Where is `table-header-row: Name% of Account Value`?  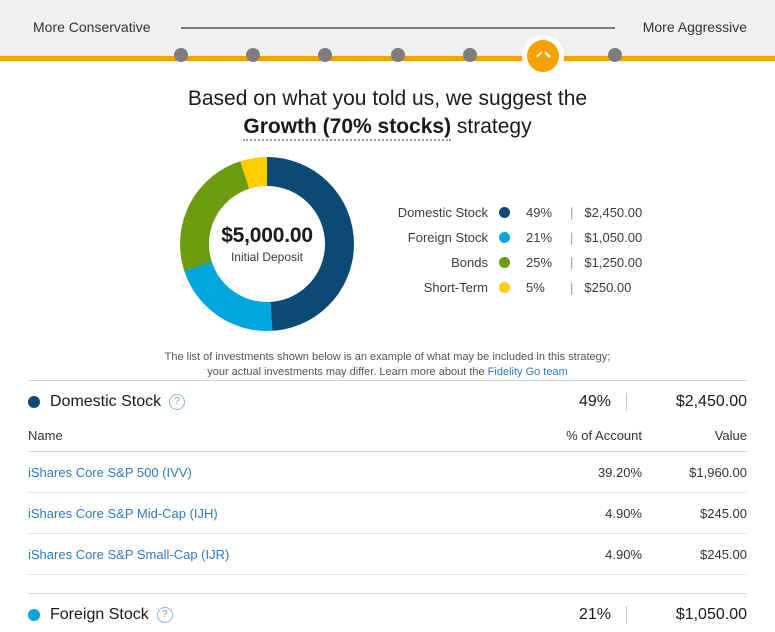
table-header-row: Name% of Account Value is located at coordinates (387, 435).